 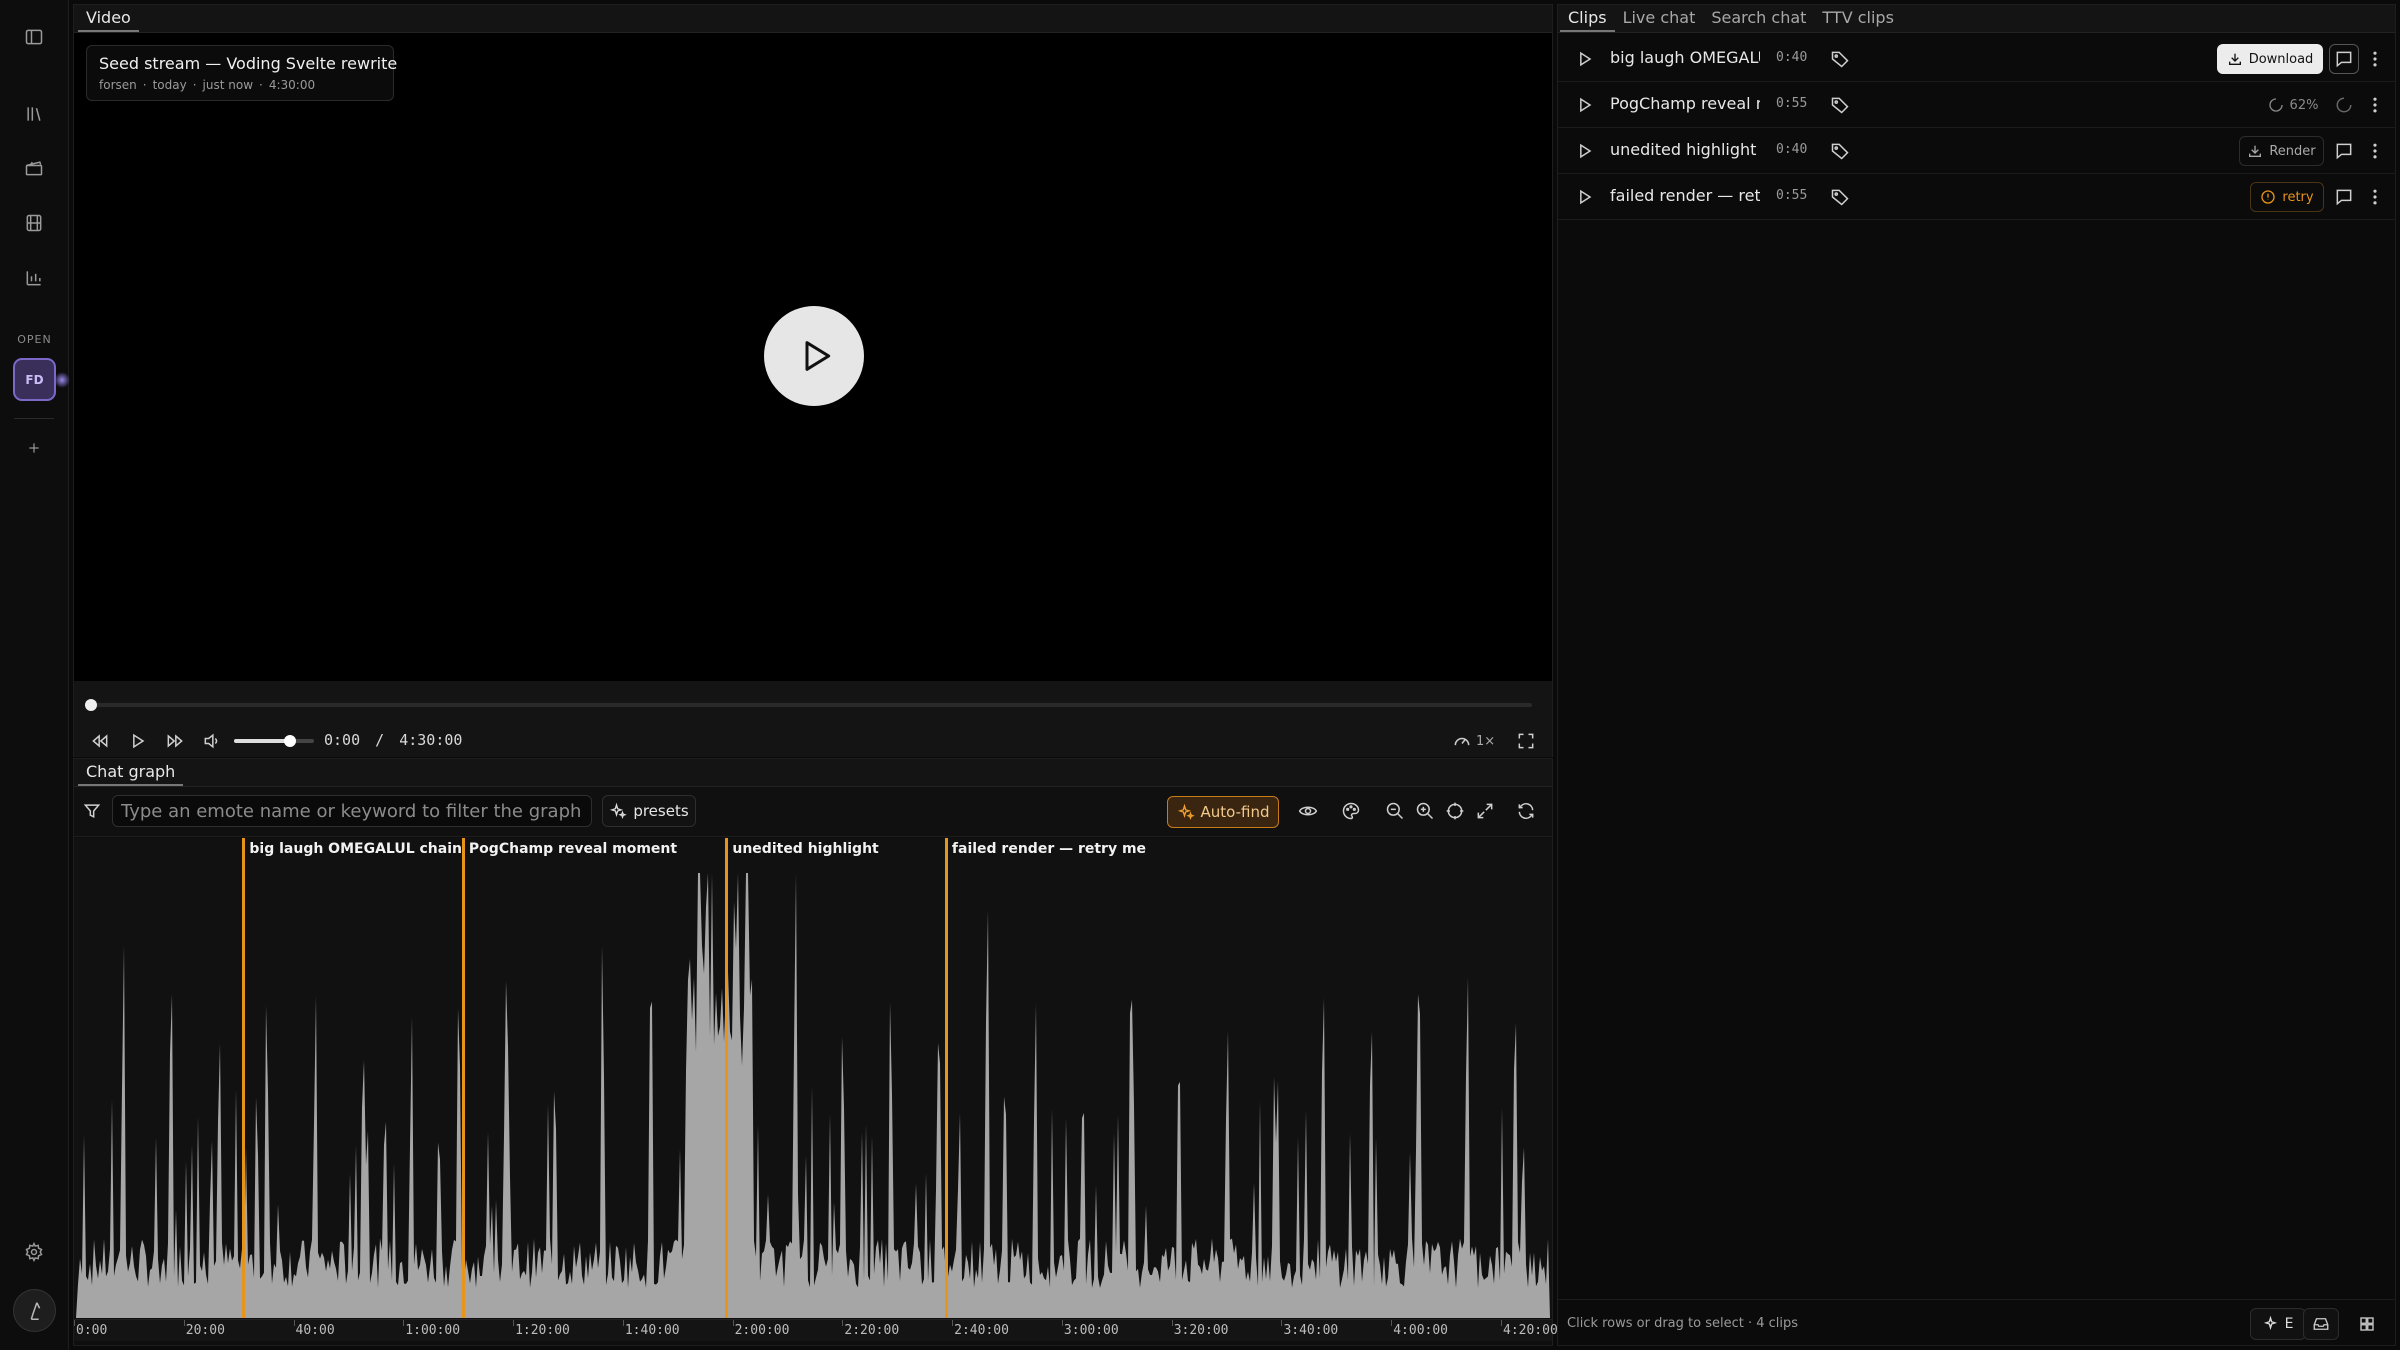 I want to click on x-tick-label: 4:20:00, so click(x=1529, y=1329).